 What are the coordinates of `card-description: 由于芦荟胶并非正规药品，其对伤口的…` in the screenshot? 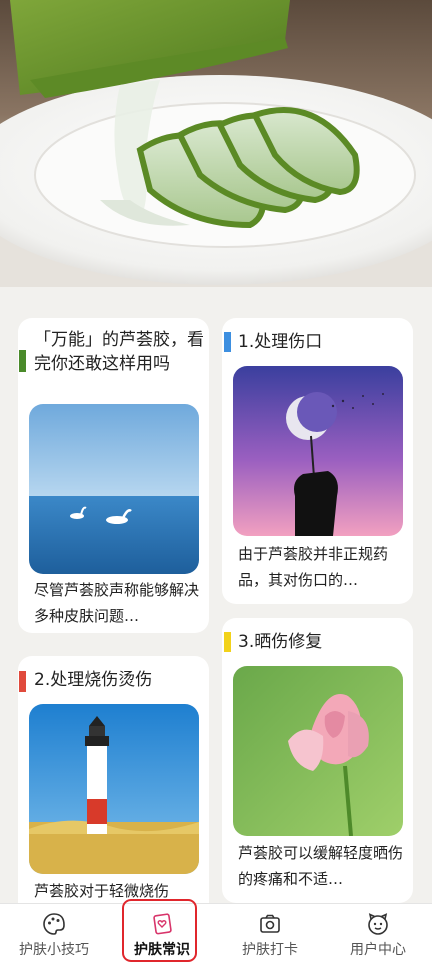 It's located at (313, 567).